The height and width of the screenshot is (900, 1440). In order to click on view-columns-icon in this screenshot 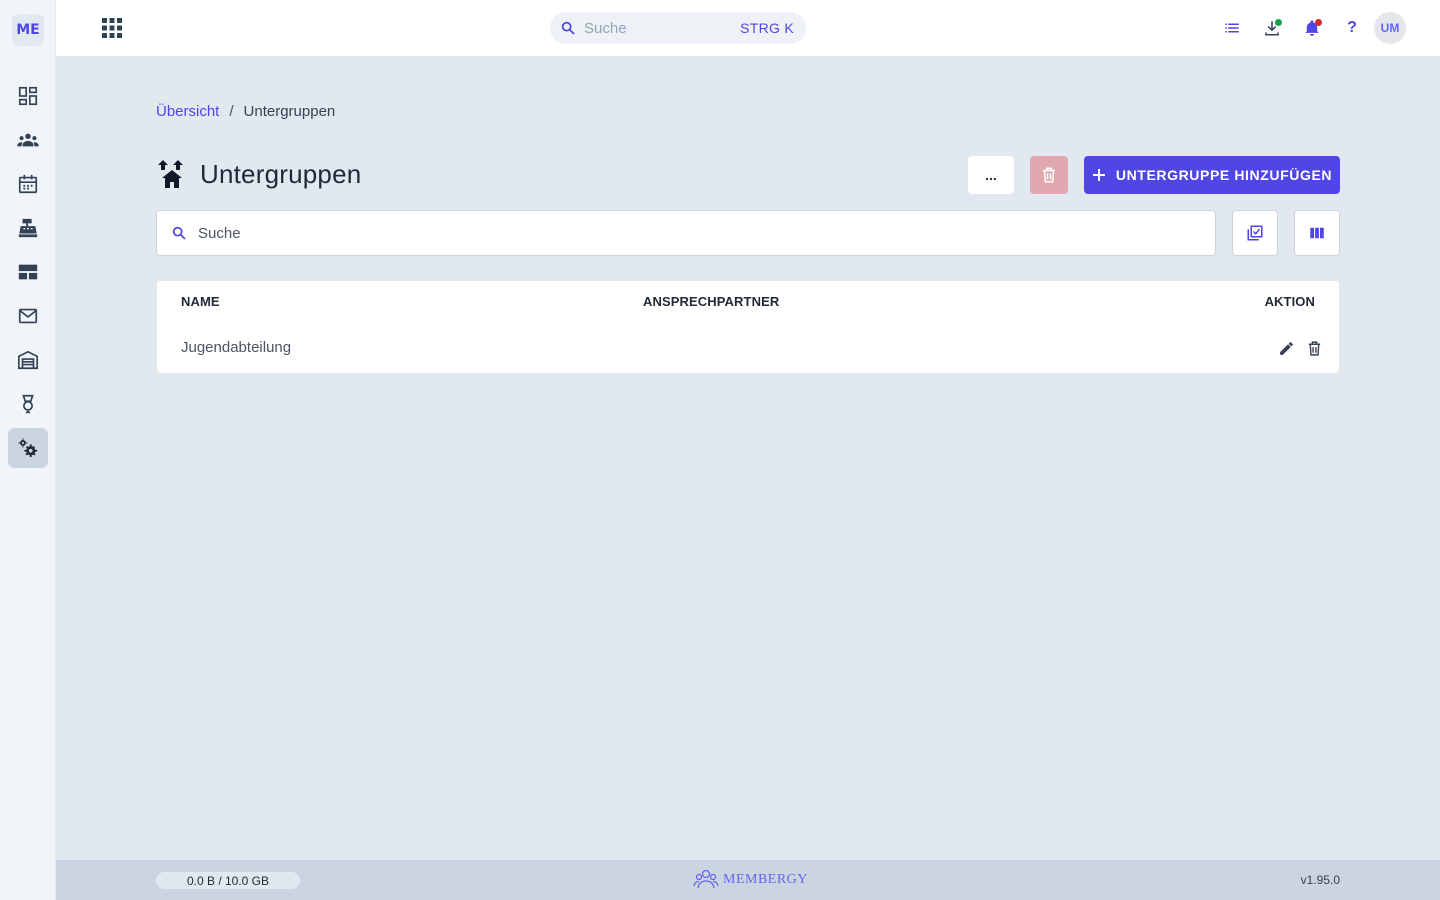, I will do `click(1317, 233)`.